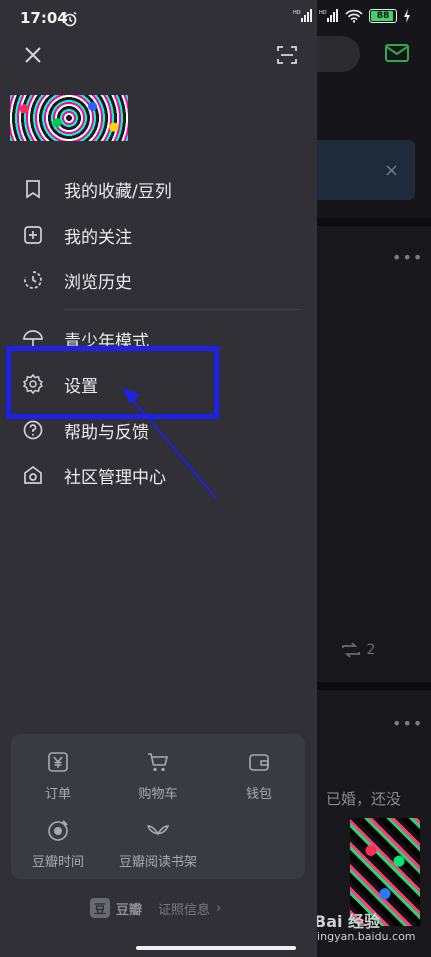  Describe the element at coordinates (169, 443) in the screenshot. I see `arrow-annotation` at that location.